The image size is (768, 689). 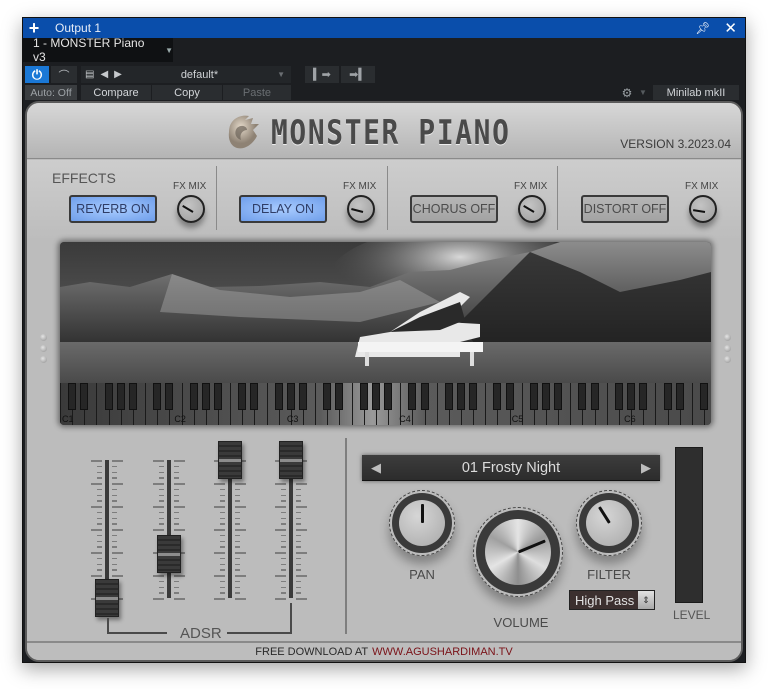 I want to click on pan-knob, so click(x=422, y=523).